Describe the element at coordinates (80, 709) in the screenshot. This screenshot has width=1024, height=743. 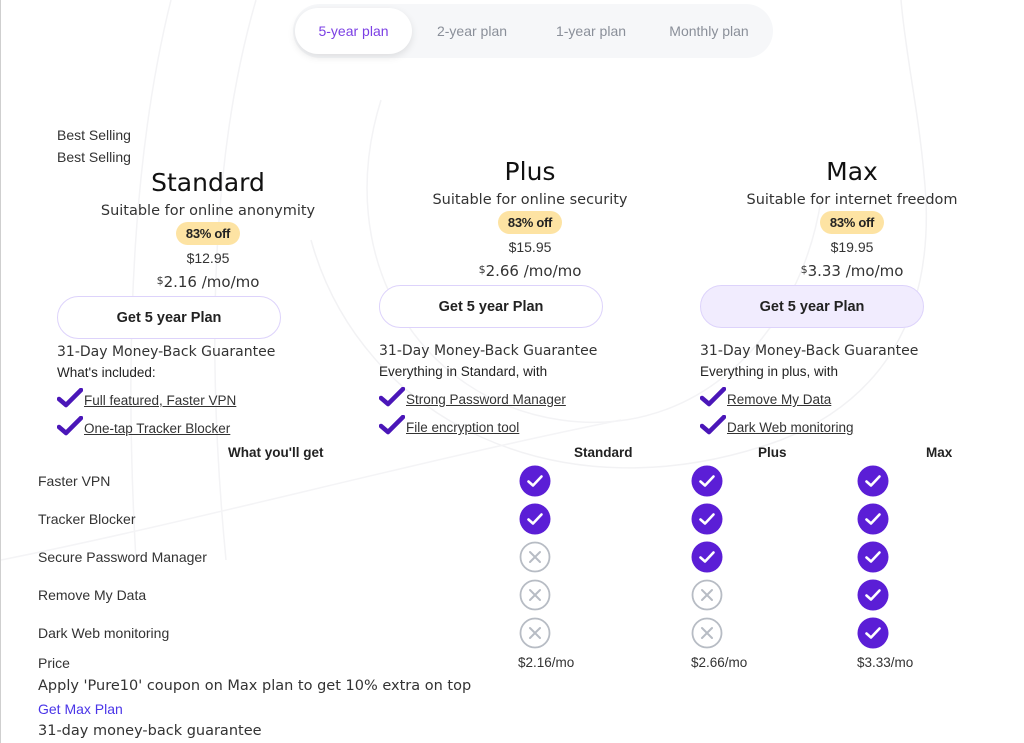
I see `get-max-plan-link: Get Max Plan` at that location.